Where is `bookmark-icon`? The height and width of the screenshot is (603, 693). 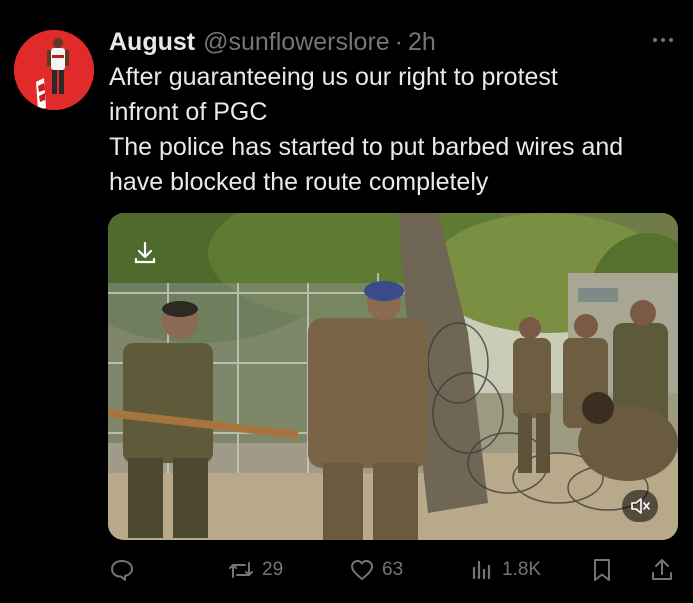 bookmark-icon is located at coordinates (602, 570).